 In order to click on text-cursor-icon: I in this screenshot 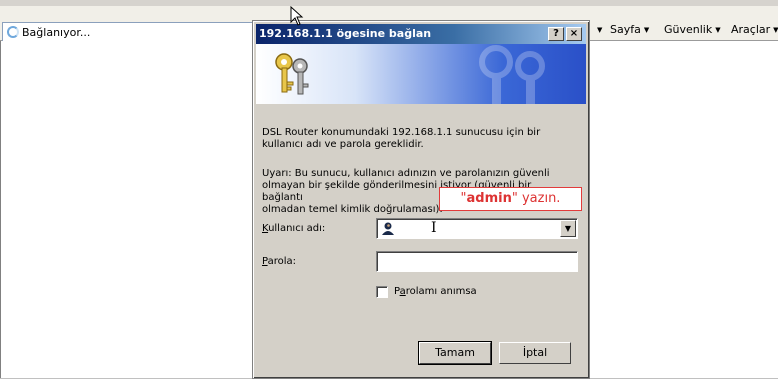, I will do `click(434, 228)`.